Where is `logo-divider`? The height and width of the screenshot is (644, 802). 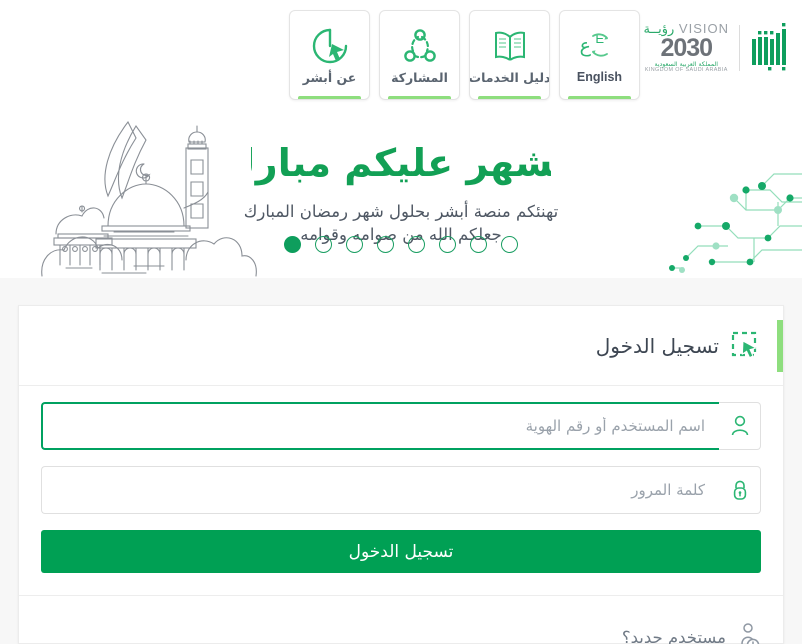
logo-divider is located at coordinates (739, 47).